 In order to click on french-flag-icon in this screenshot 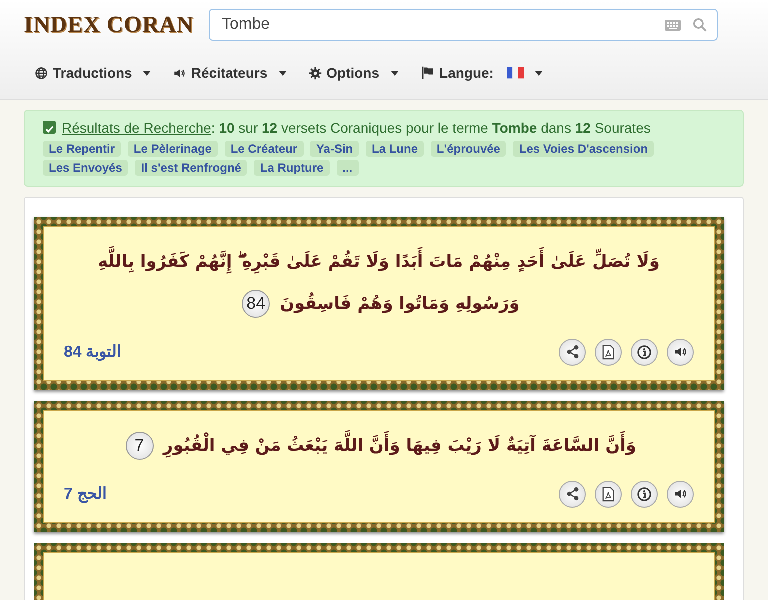, I will do `click(515, 73)`.